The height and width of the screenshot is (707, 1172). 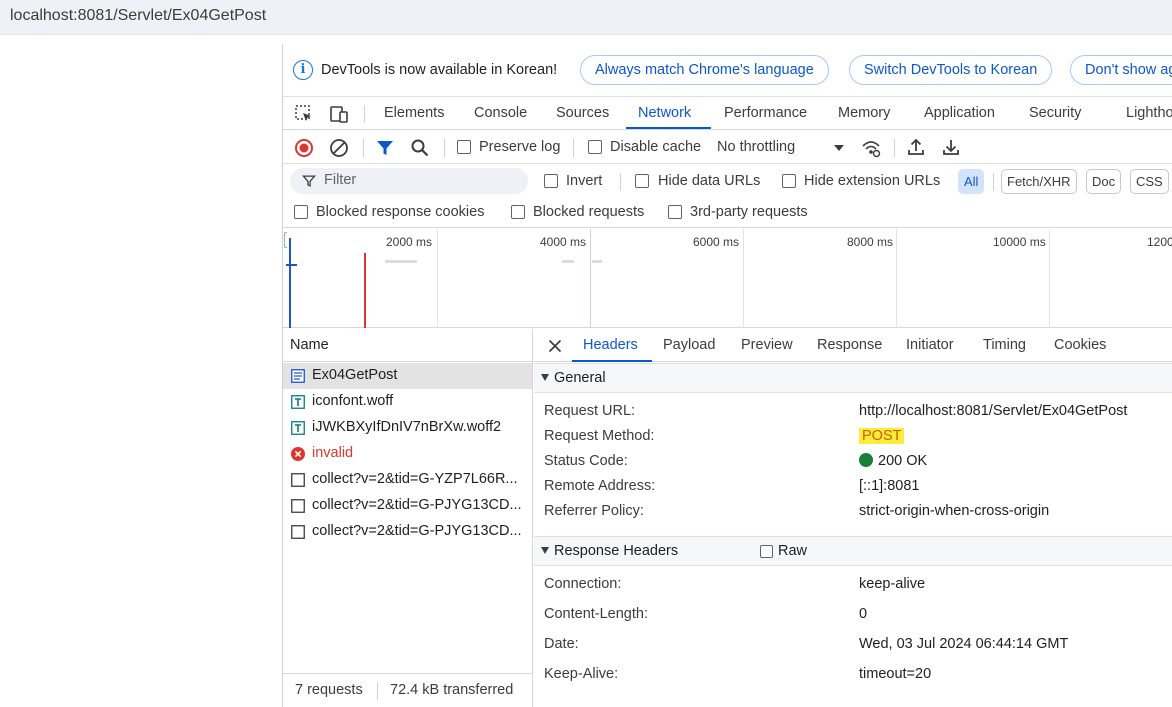 I want to click on tab-console: Console, so click(x=500, y=113).